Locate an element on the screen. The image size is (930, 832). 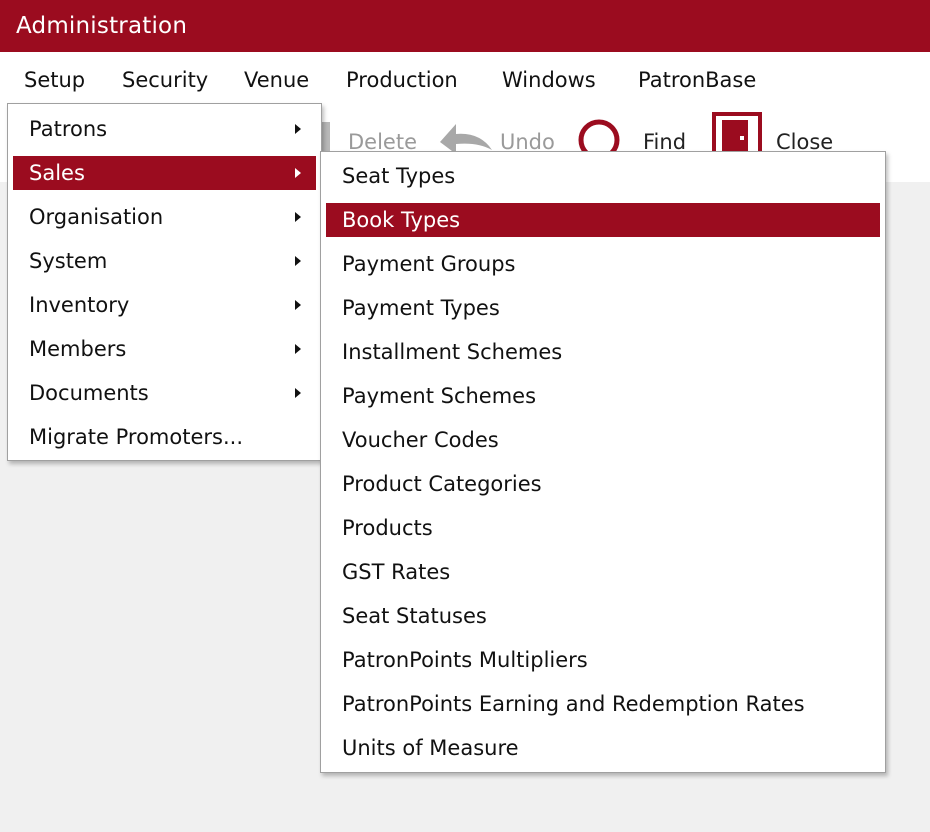
menu-item-organisation: Organisation is located at coordinates (164, 217).